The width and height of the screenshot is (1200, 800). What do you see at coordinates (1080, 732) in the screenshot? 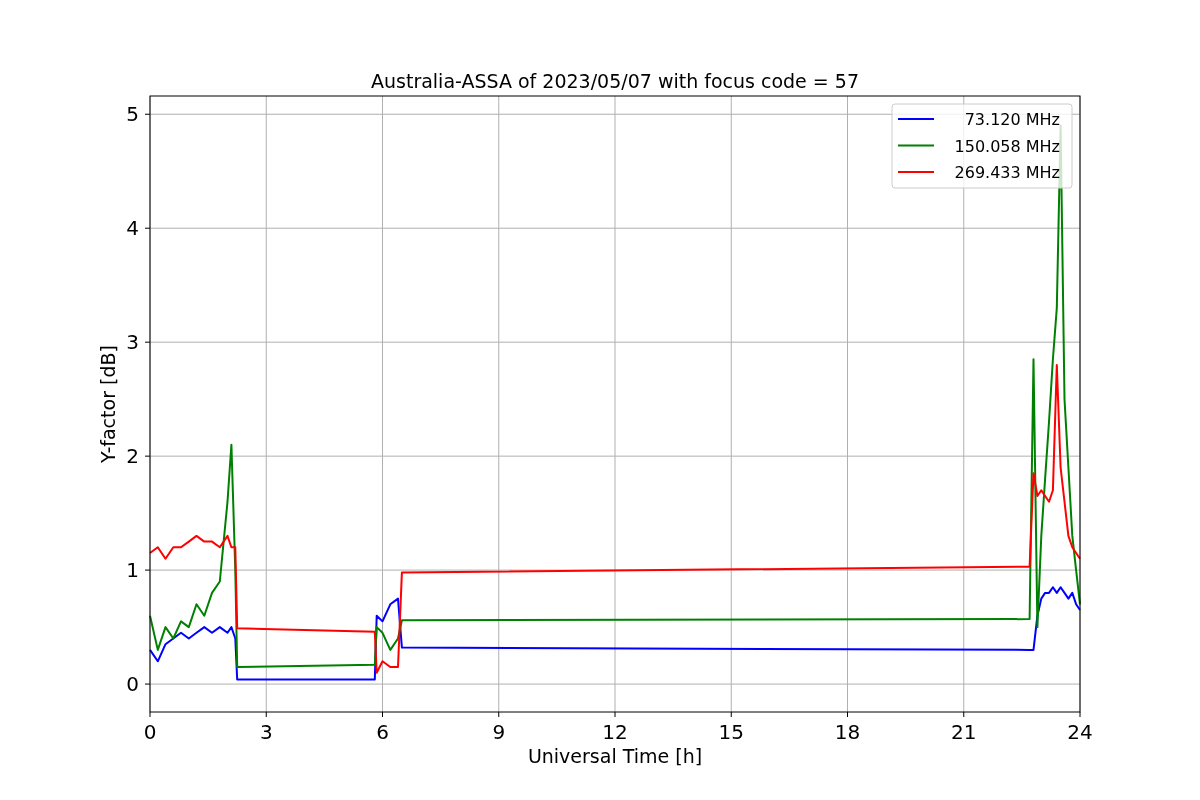
I see `x-tick-label: 24` at bounding box center [1080, 732].